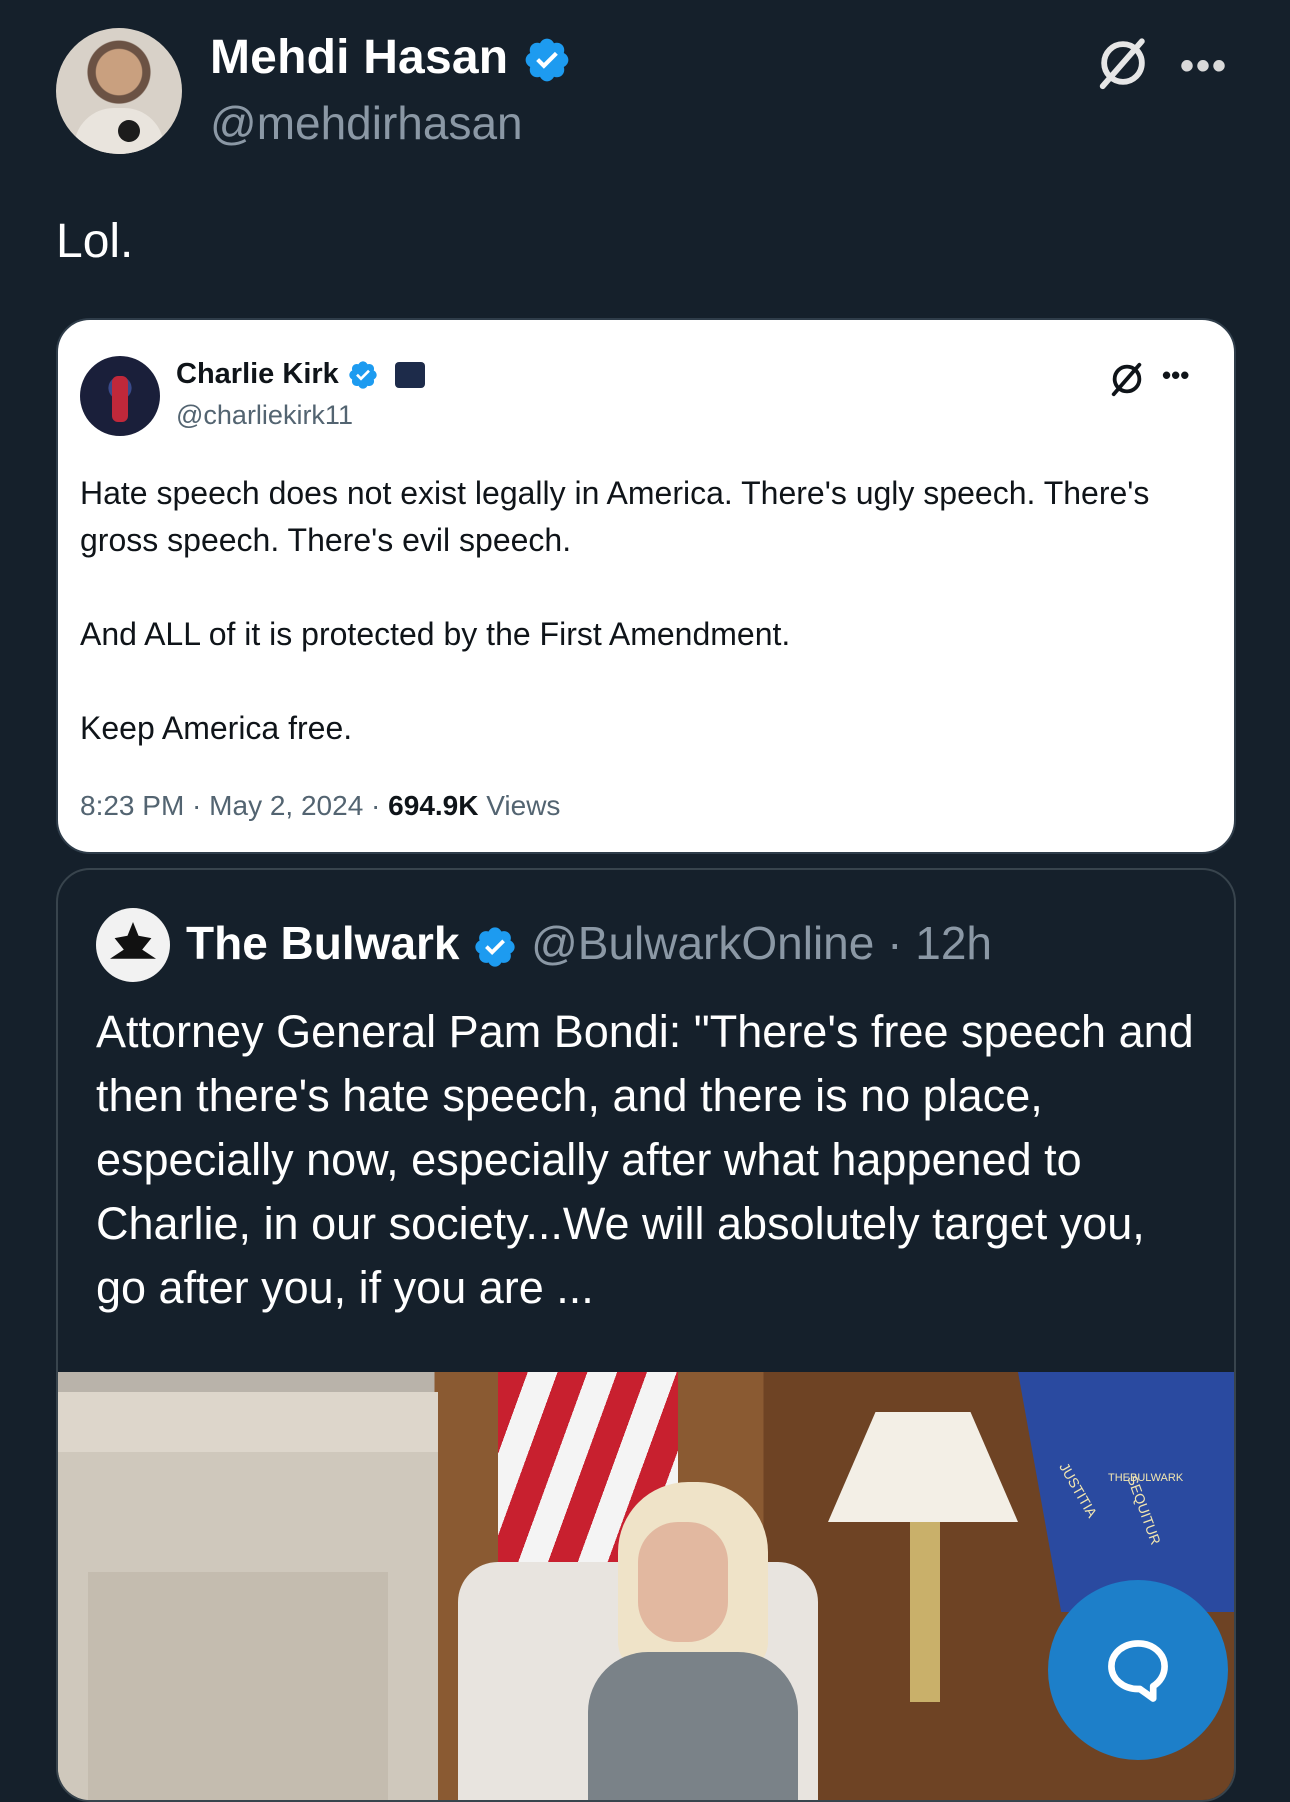  I want to click on quoted-tweet-header: The Bulwark @BulwarkOnline · 12h, so click(589, 943).